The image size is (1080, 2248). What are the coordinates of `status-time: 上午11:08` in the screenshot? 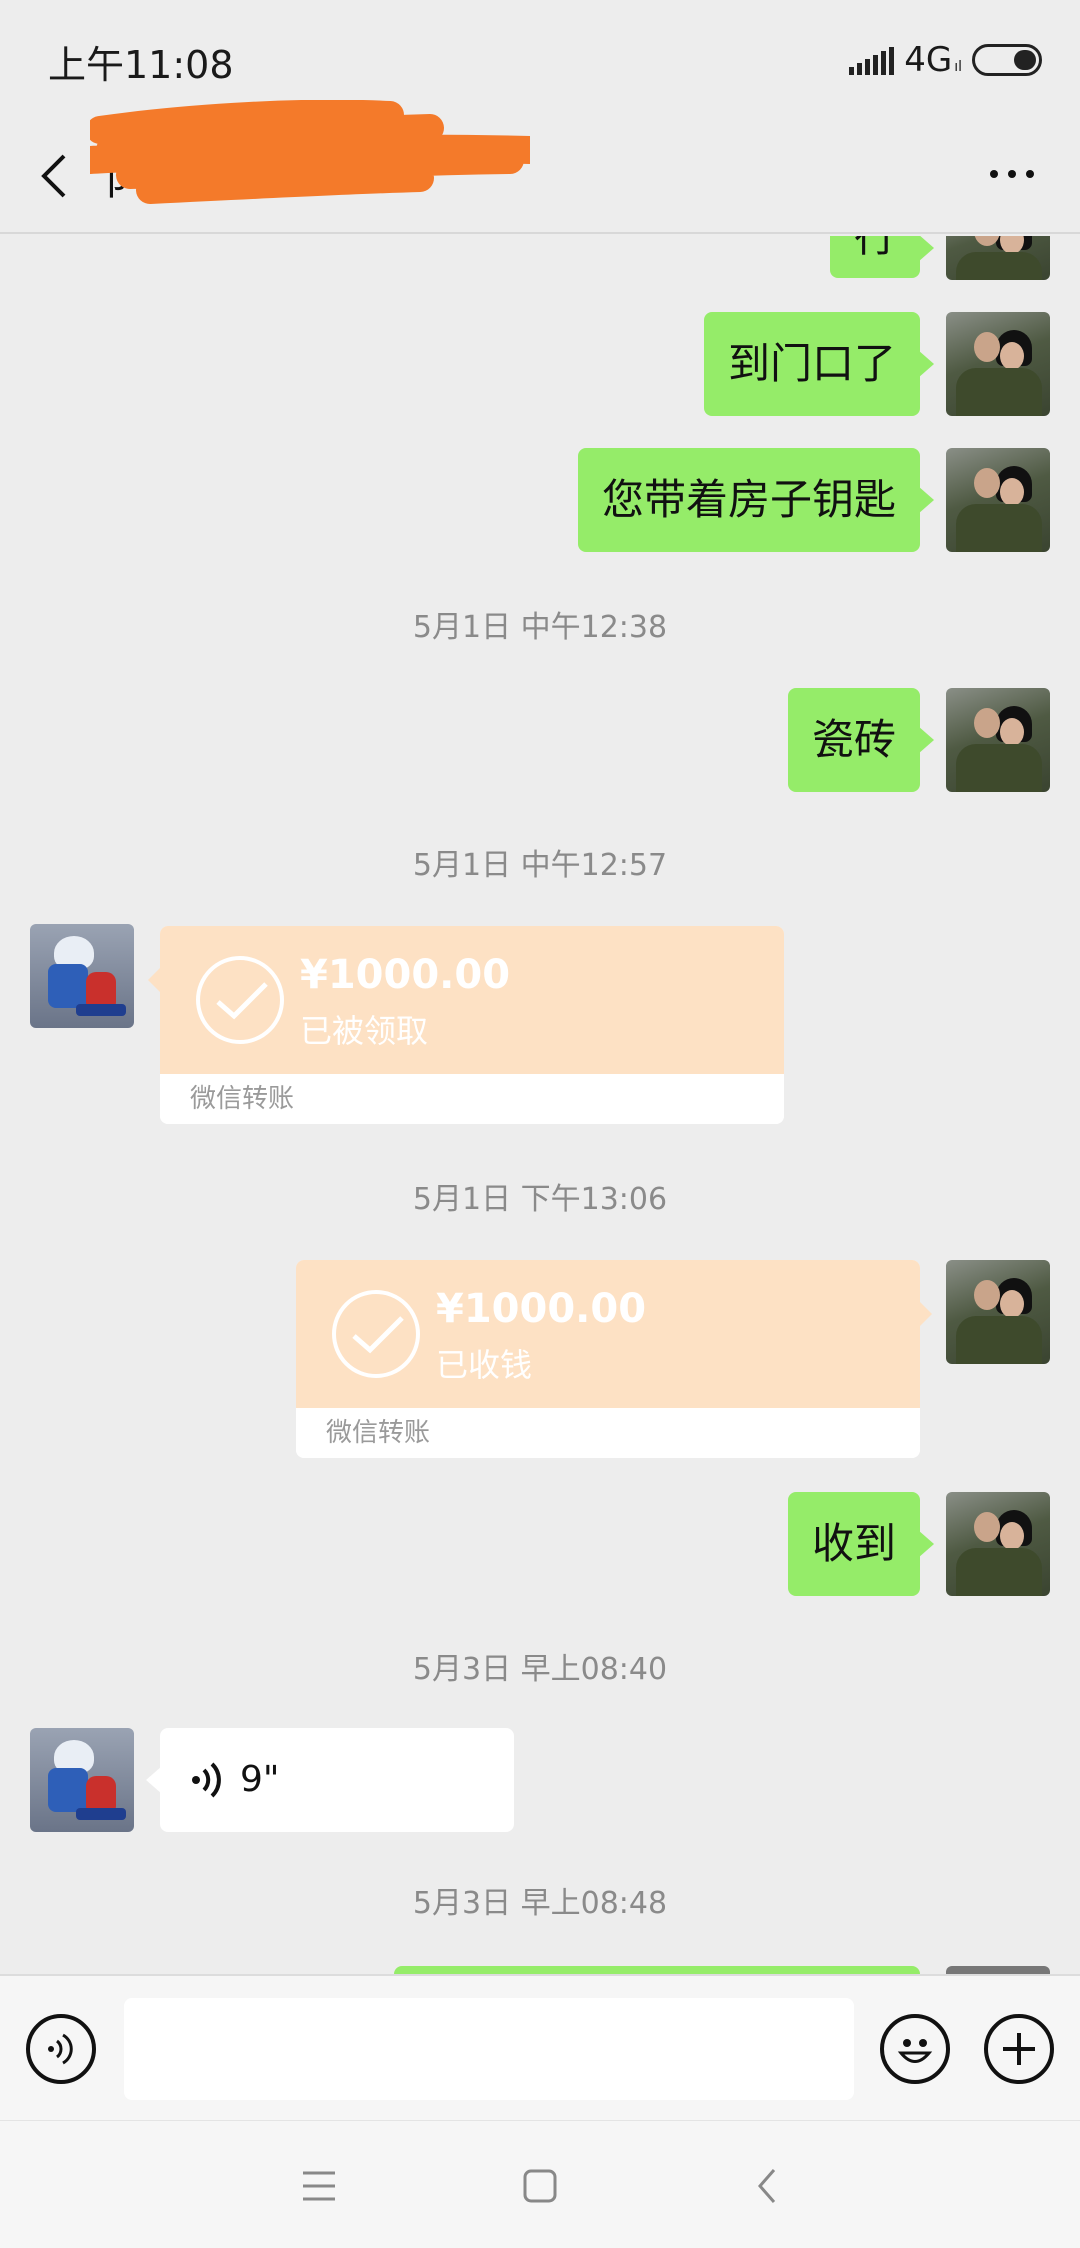 It's located at (141, 65).